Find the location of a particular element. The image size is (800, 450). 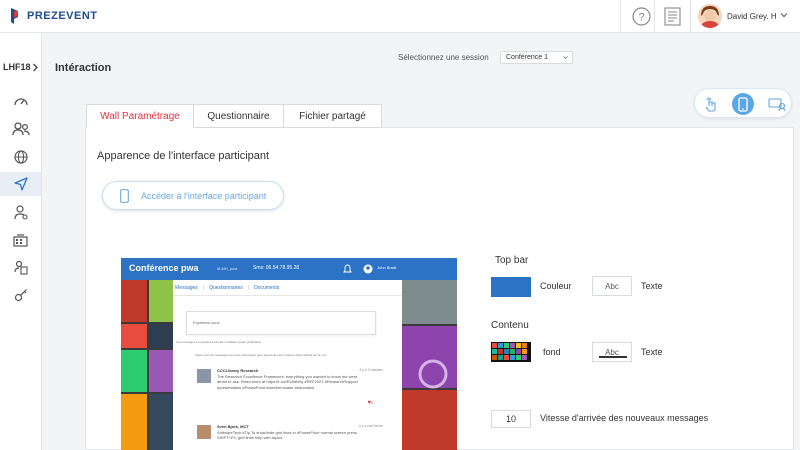

post-author: CCCLibrary Research is located at coordinates (238, 370).